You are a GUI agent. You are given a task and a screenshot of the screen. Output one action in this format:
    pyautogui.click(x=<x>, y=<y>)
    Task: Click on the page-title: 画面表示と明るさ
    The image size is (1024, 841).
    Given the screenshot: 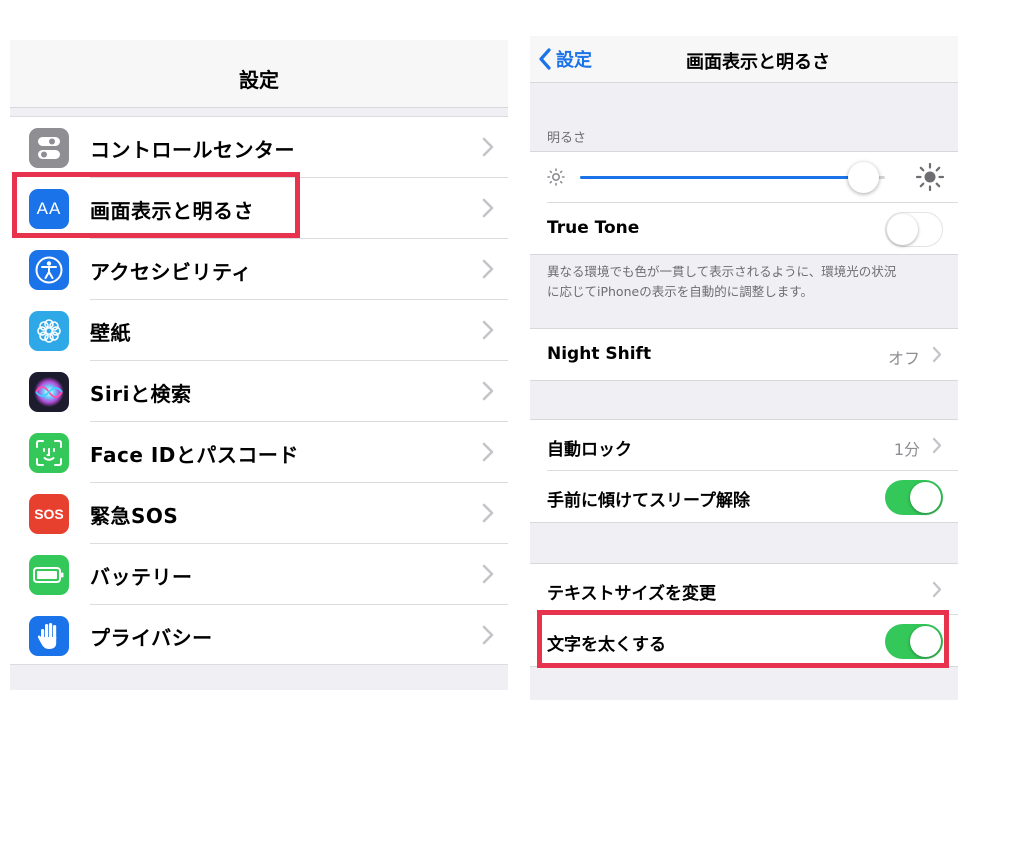 What is the action you would take?
    pyautogui.click(x=758, y=62)
    